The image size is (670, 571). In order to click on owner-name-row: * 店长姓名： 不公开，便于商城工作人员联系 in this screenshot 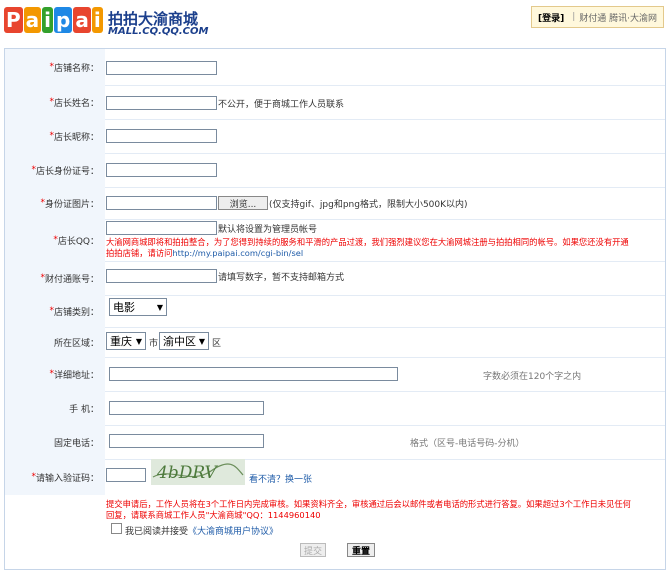, I will do `click(335, 102)`.